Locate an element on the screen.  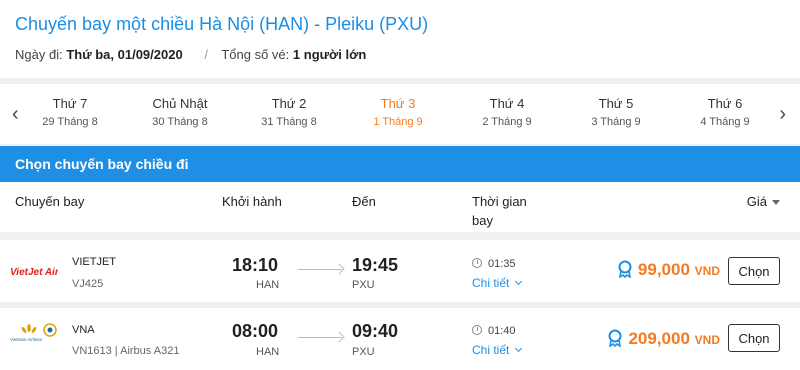
chevron-right-icon: › is located at coordinates (782, 114).